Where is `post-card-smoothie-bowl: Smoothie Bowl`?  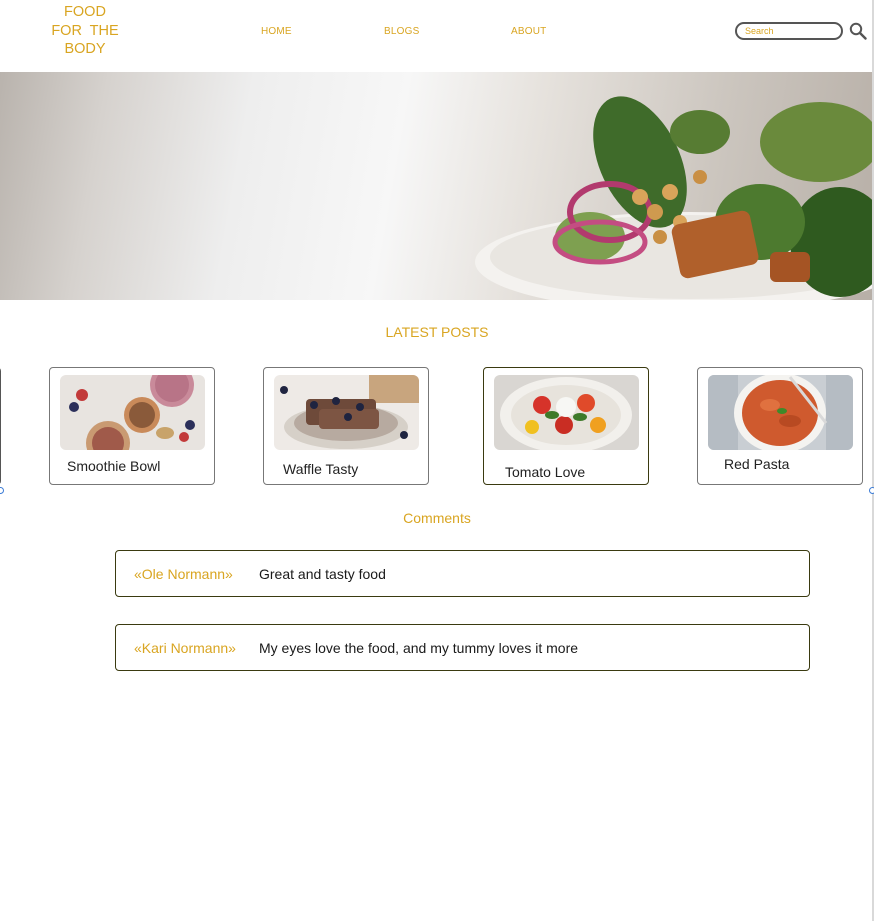
post-card-smoothie-bowl: Smoothie Bowl is located at coordinates (132, 426).